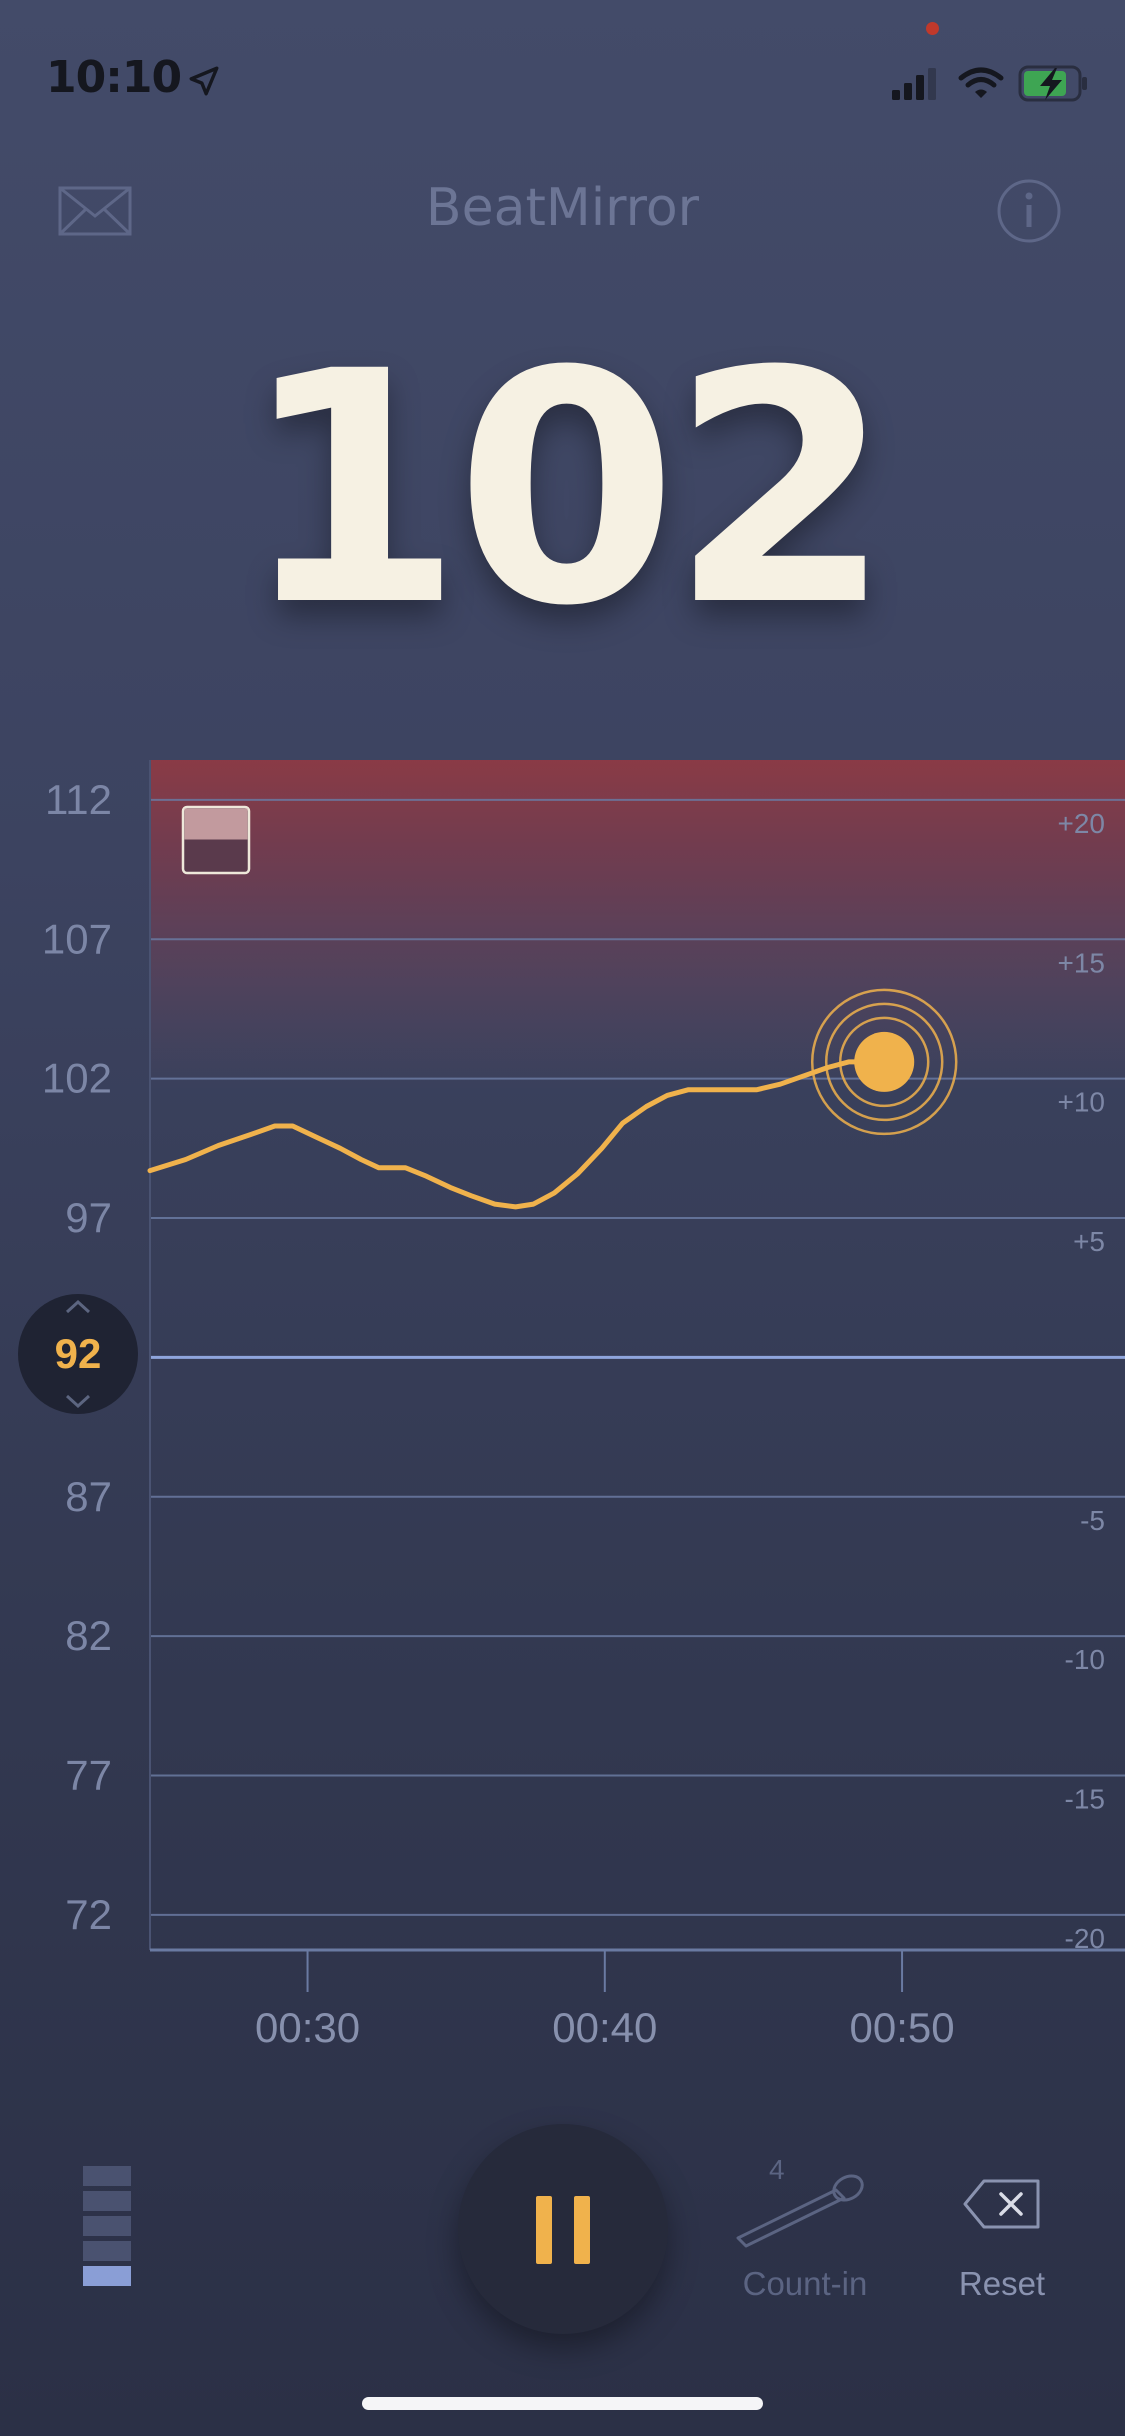 The height and width of the screenshot is (2436, 1125). I want to click on y-offset-tick-label: -15, so click(1085, 1799).